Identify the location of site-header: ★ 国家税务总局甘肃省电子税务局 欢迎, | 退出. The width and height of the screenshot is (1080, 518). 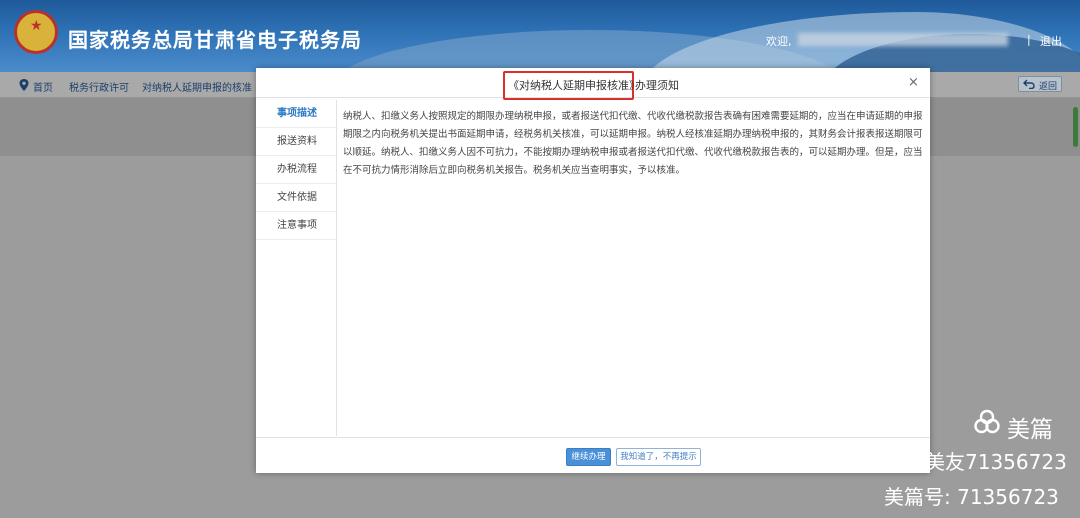
(540, 36).